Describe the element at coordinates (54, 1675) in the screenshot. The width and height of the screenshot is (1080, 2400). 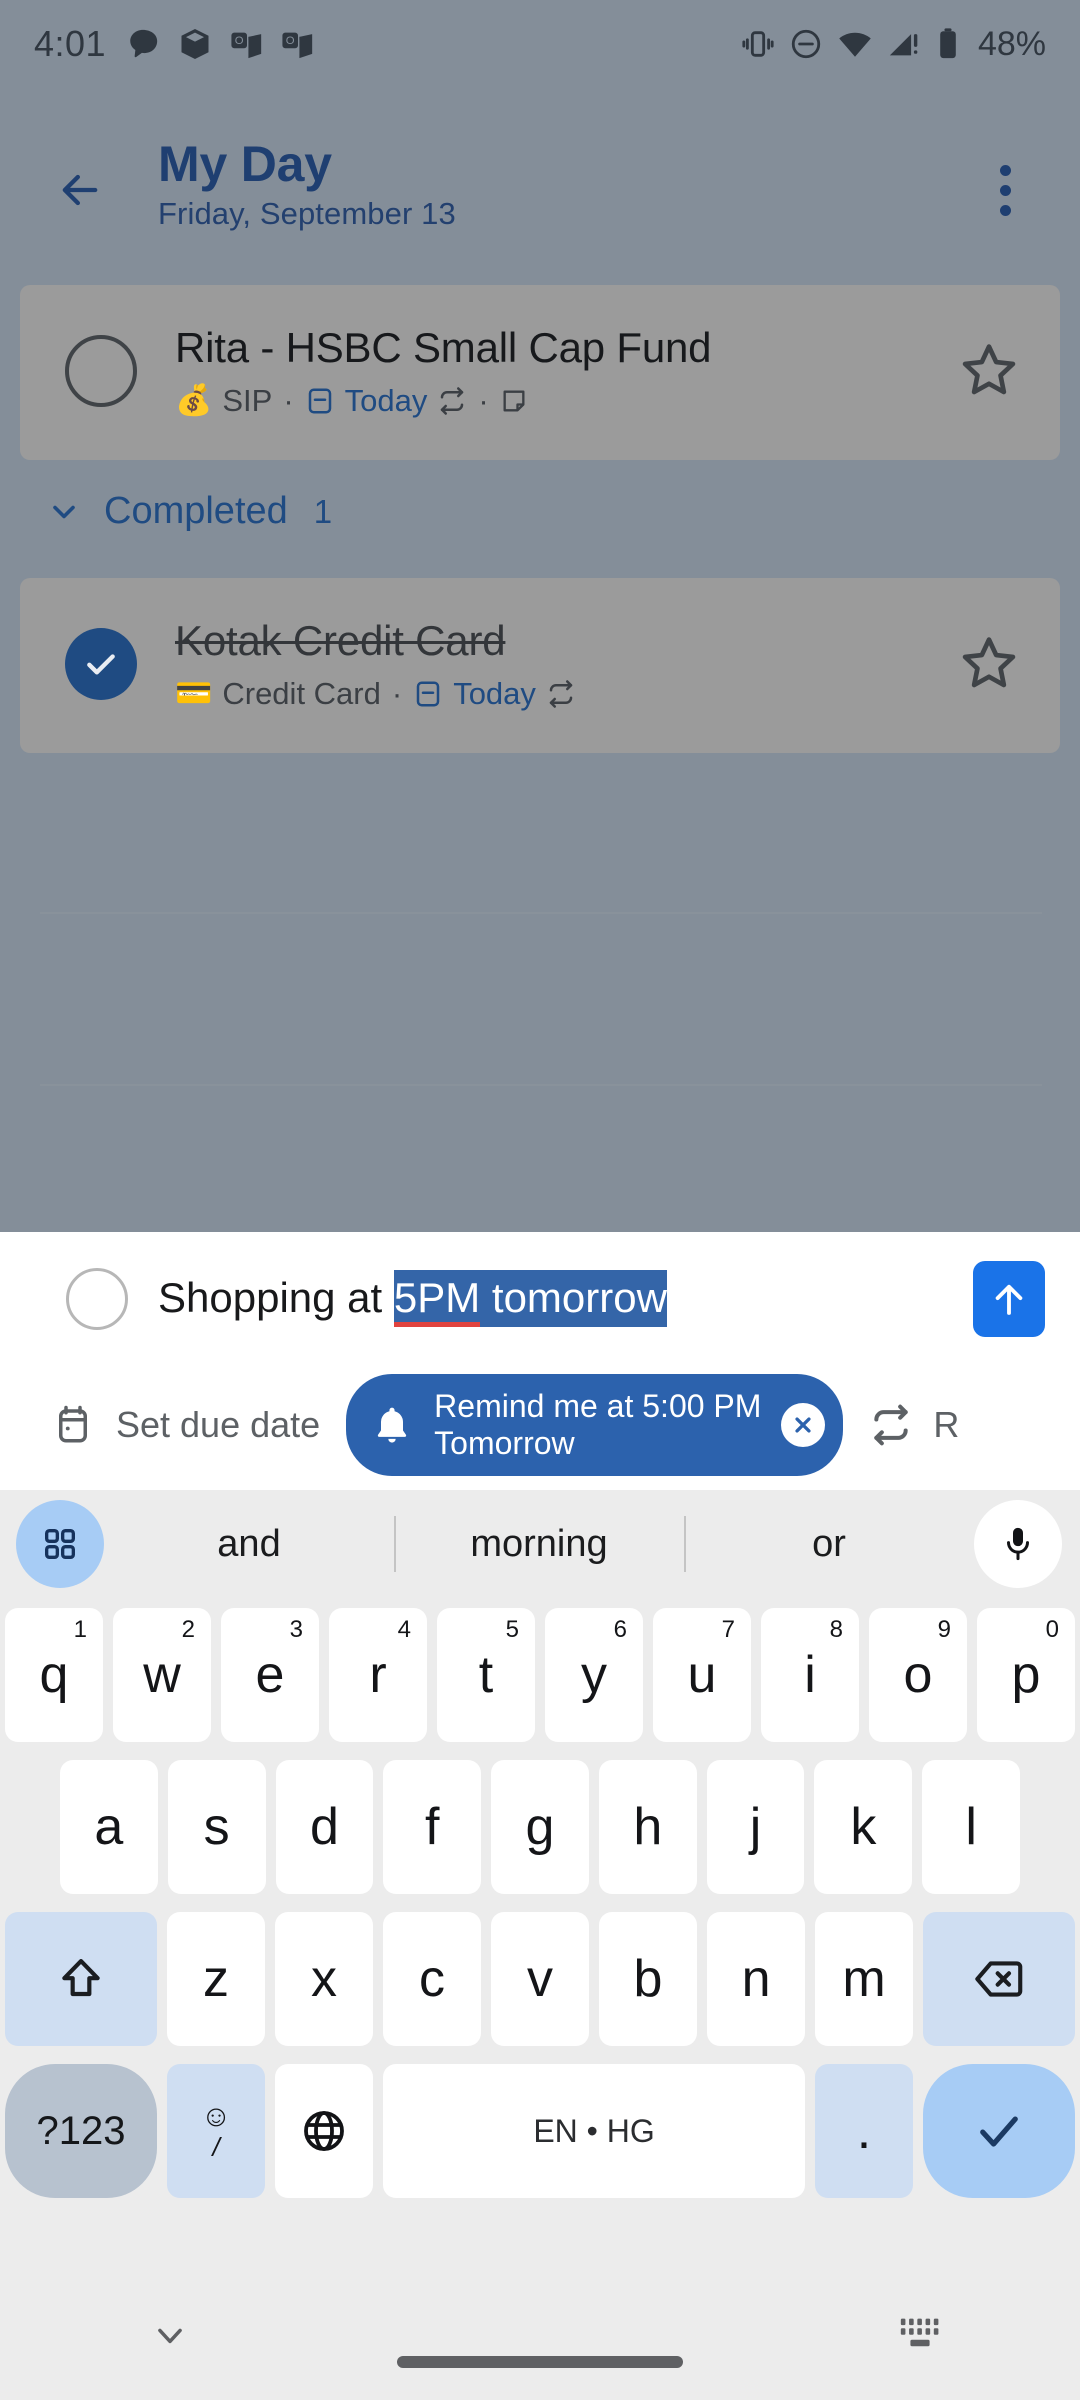
I see `key-q: 1q` at that location.